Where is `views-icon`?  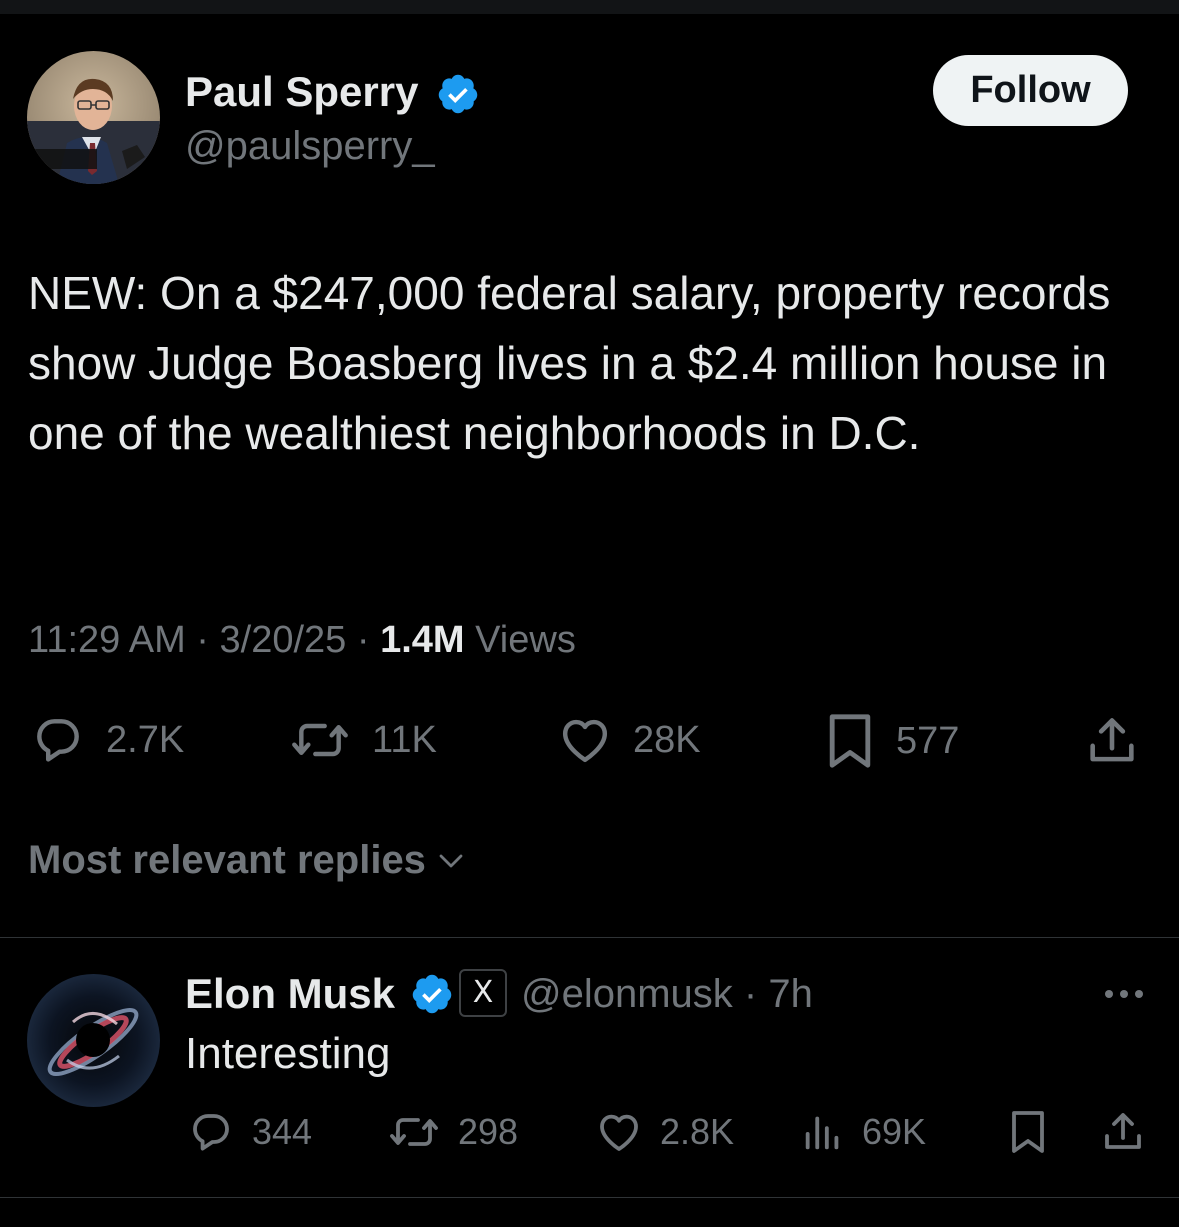
views-icon is located at coordinates (822, 1133).